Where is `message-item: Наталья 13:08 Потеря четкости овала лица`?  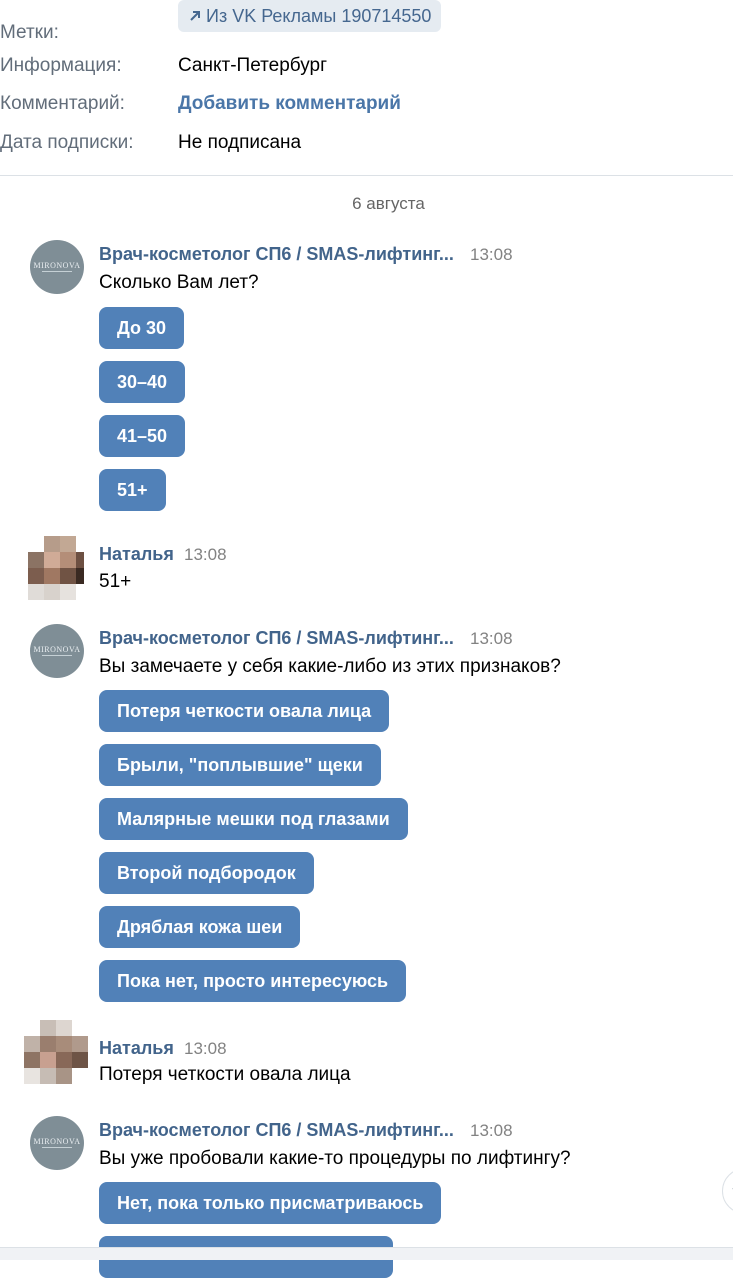 message-item: Наталья 13:08 Потеря четкости овала лица is located at coordinates (366, 1055).